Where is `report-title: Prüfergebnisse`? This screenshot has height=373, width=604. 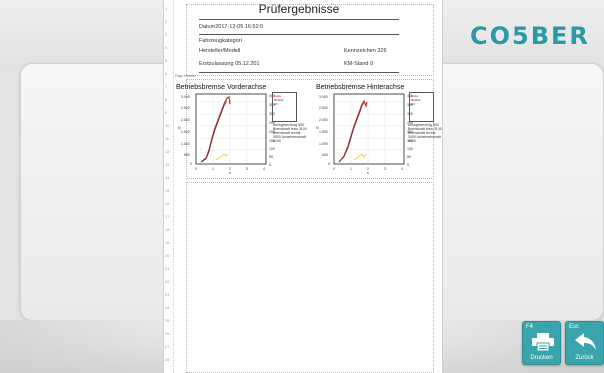 report-title: Prüfergebnisse is located at coordinates (299, 9).